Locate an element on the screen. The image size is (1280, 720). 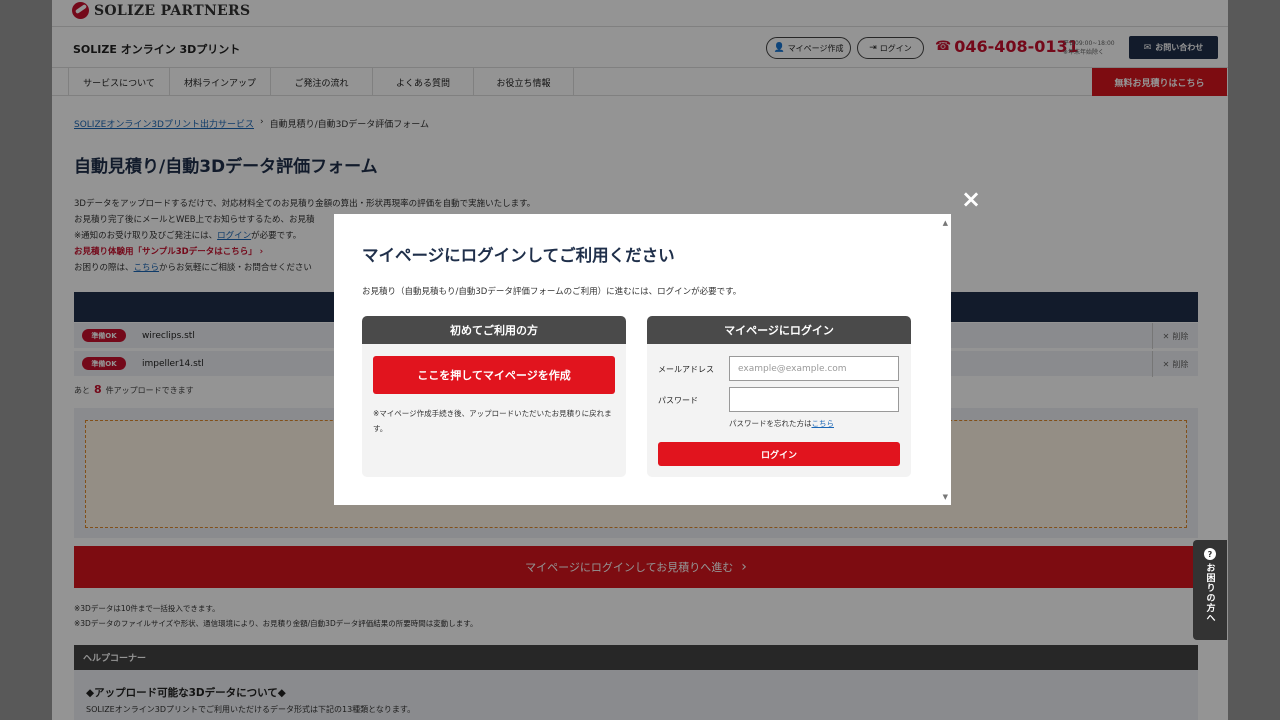
create-mypage-note: ※マイページ作成手続き後、アップロードいただいたお見積りに戻れます。 is located at coordinates (492, 421).